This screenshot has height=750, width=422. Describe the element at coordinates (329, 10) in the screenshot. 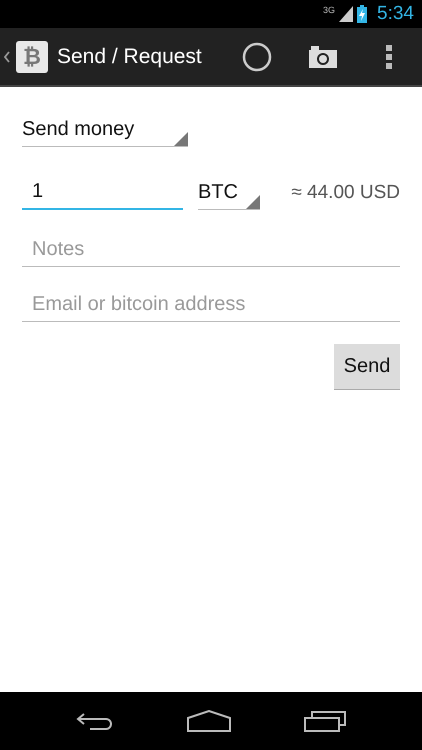

I see `network-type: 3G` at that location.